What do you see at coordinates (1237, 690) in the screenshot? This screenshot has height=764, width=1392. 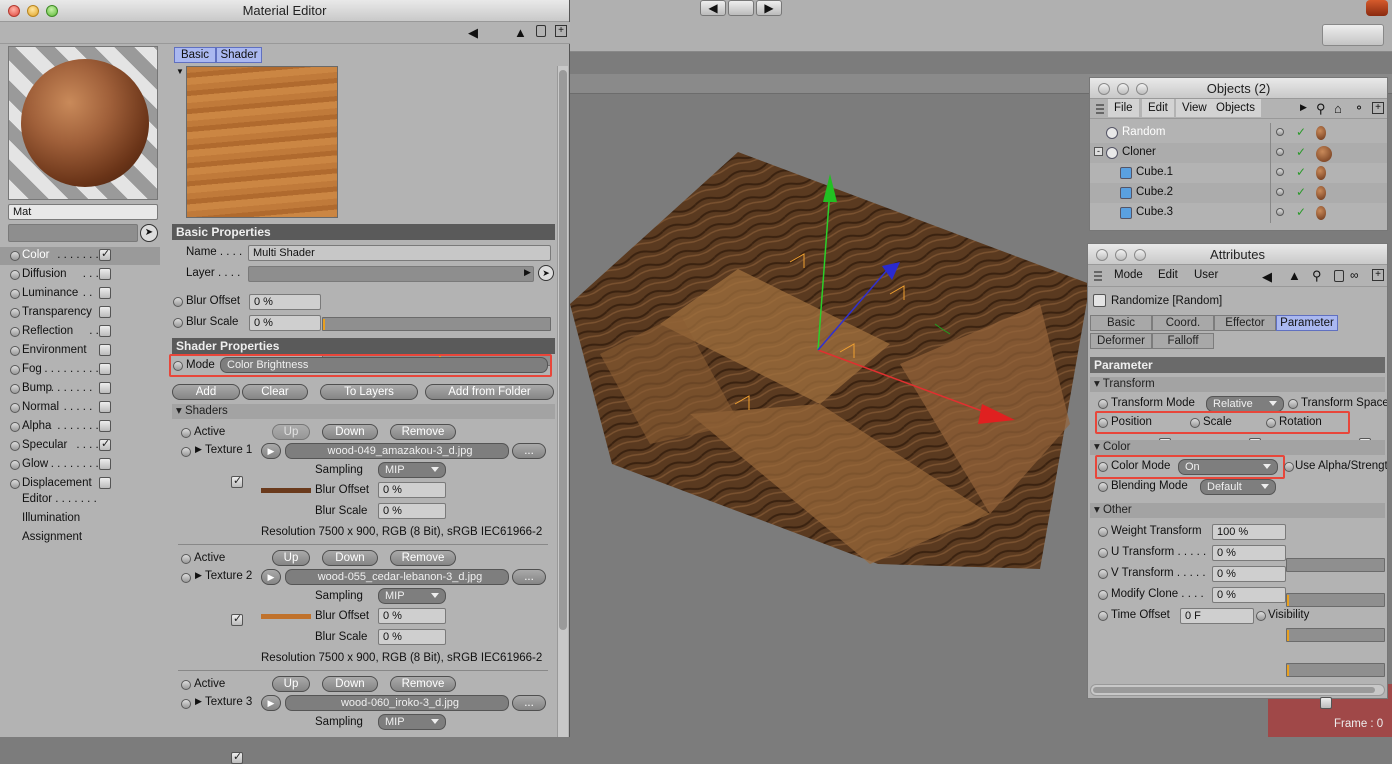 I see `attributes-hscrollbar` at bounding box center [1237, 690].